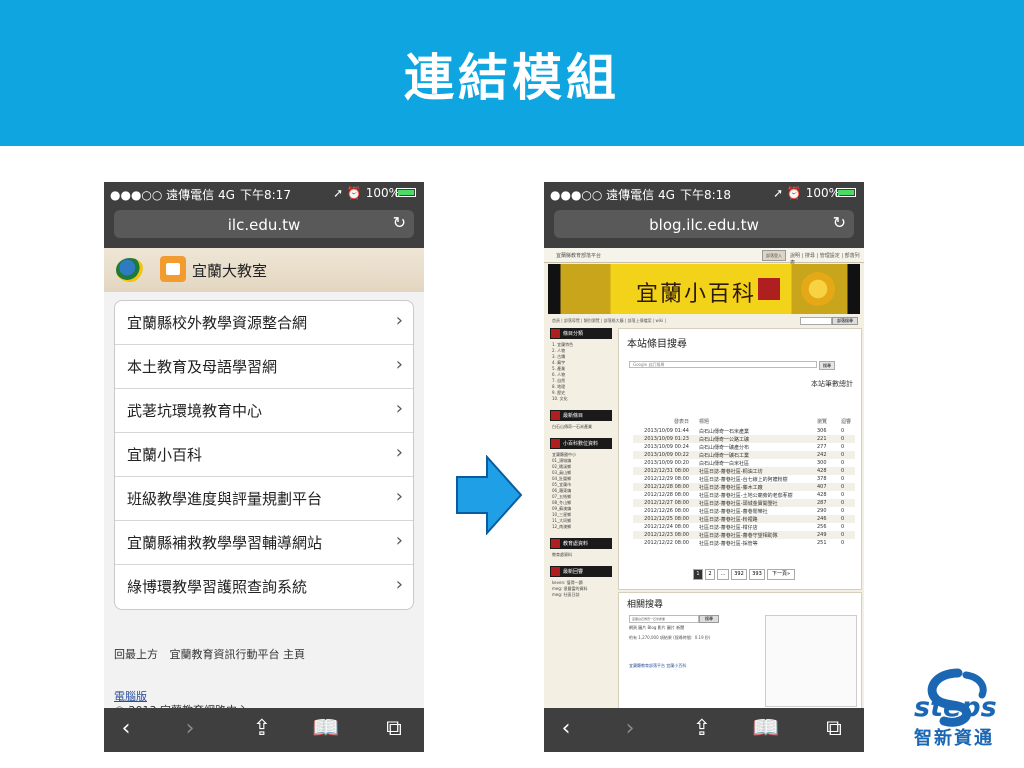 Image resolution: width=1024 pixels, height=768 pixels. I want to click on table-cell-date: 2012/12/31 08:00, so click(666, 471).